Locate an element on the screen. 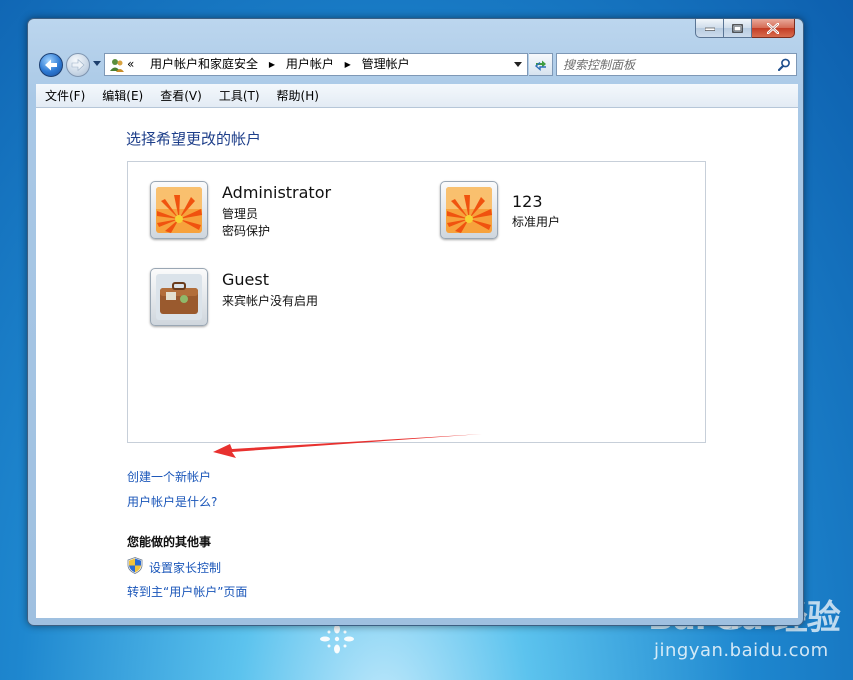  menu-file: 文件(F) is located at coordinates (64, 96).